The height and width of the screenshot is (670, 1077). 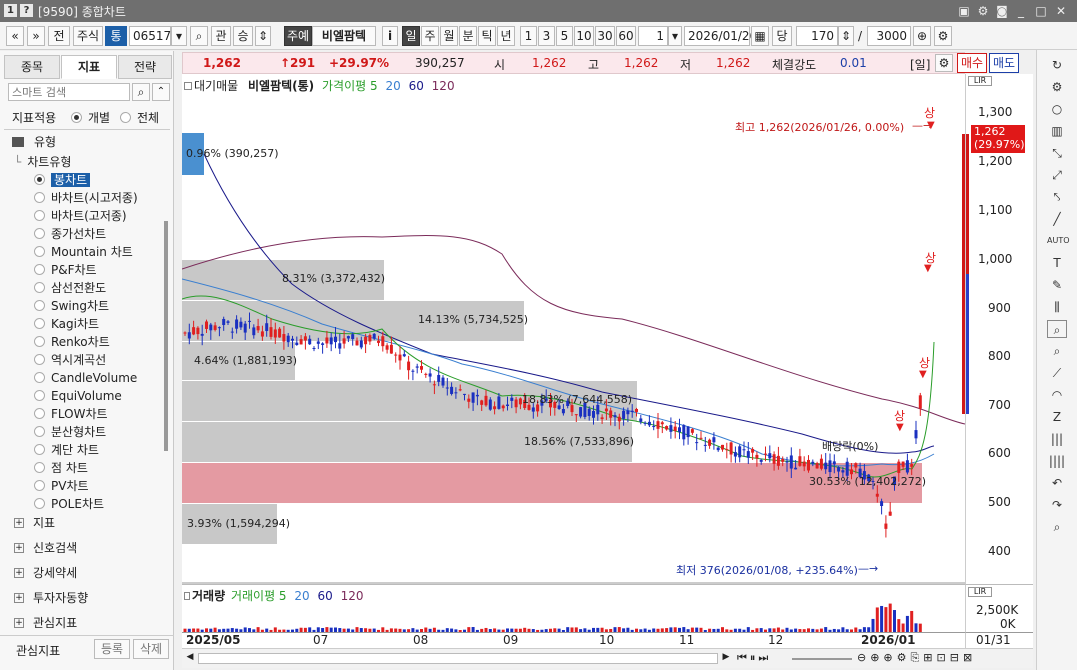 What do you see at coordinates (161, 92) in the screenshot?
I see `collapse-icon: ⌃` at bounding box center [161, 92].